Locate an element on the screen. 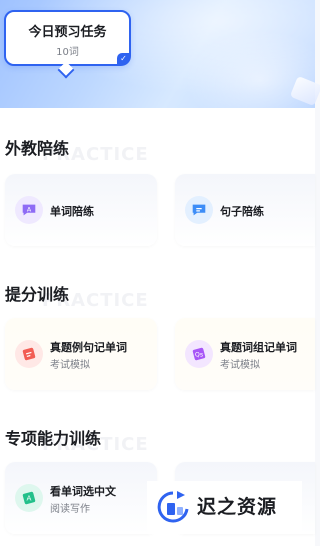 The height and width of the screenshot is (546, 320). card-title: 句子陪练 is located at coordinates (242, 211).